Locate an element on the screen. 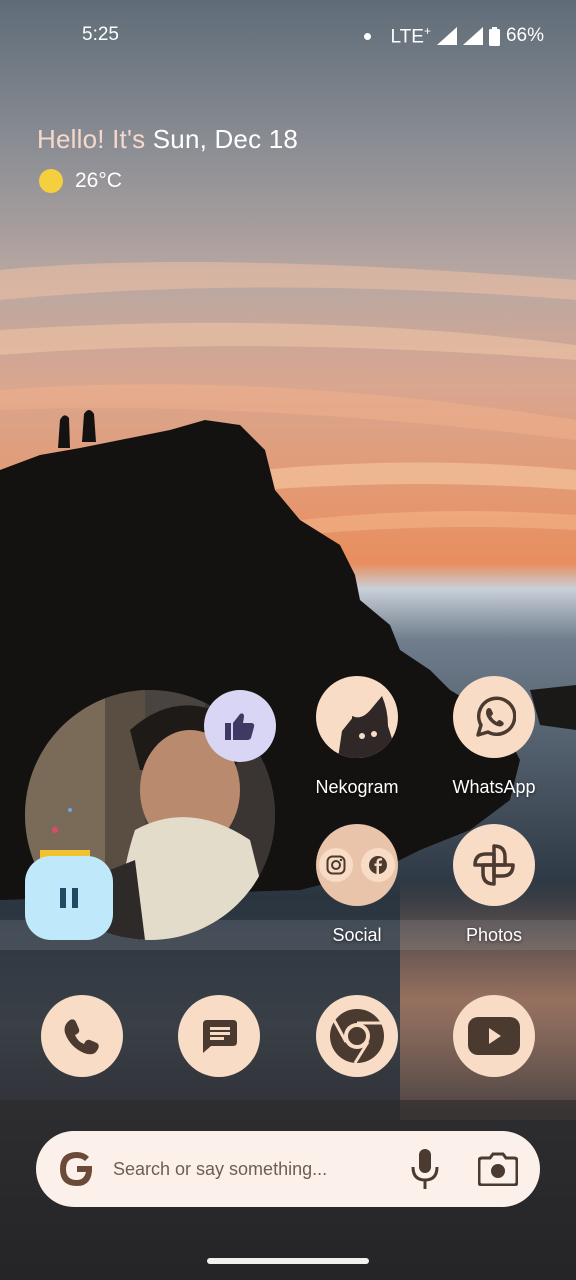 The image size is (576, 1280). dock-youtube is located at coordinates (494, 1036).